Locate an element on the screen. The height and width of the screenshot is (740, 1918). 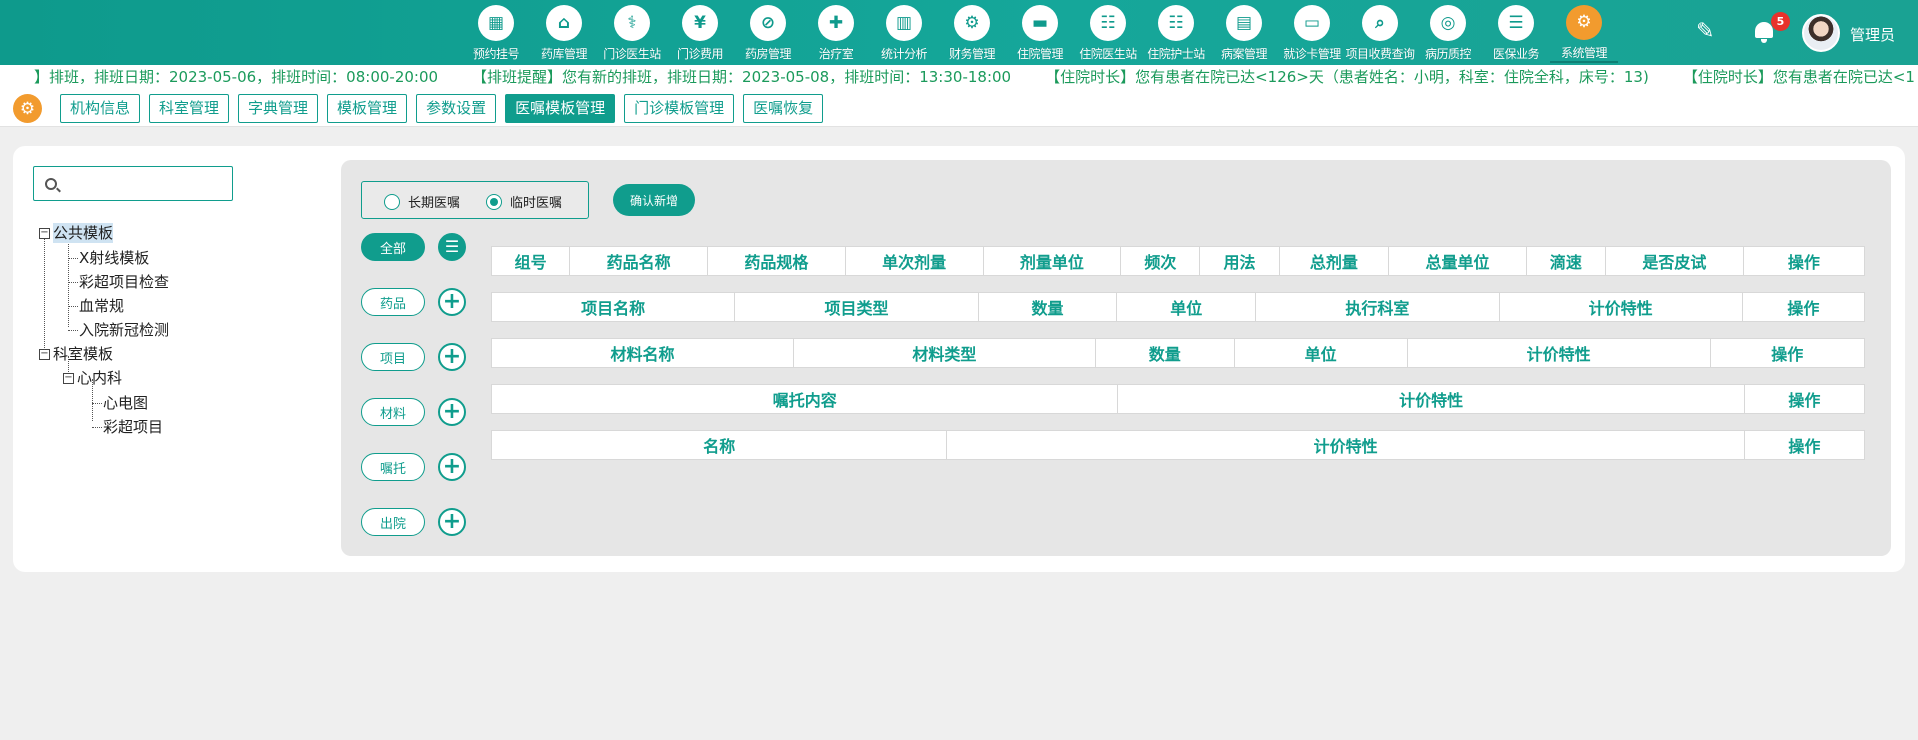
category-entrust-button: 嘱托 is located at coordinates (393, 467).